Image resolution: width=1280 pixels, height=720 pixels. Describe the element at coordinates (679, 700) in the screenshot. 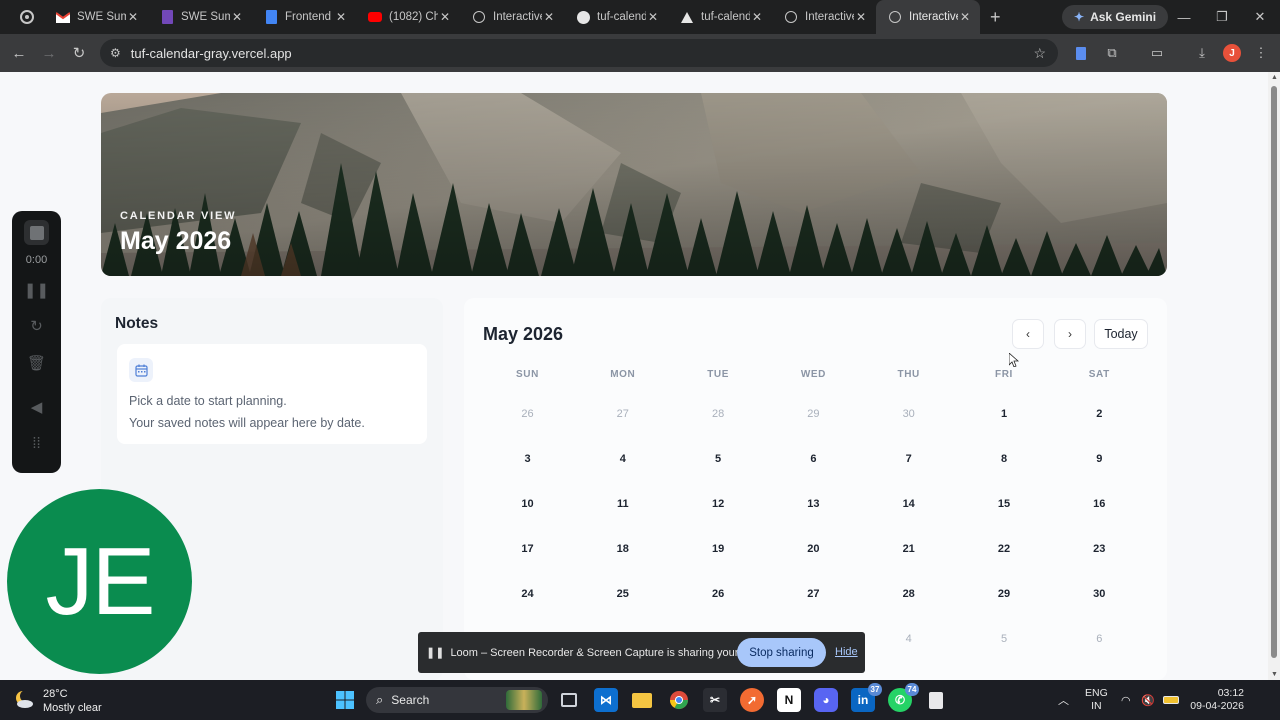

I see `chrome-icon` at that location.